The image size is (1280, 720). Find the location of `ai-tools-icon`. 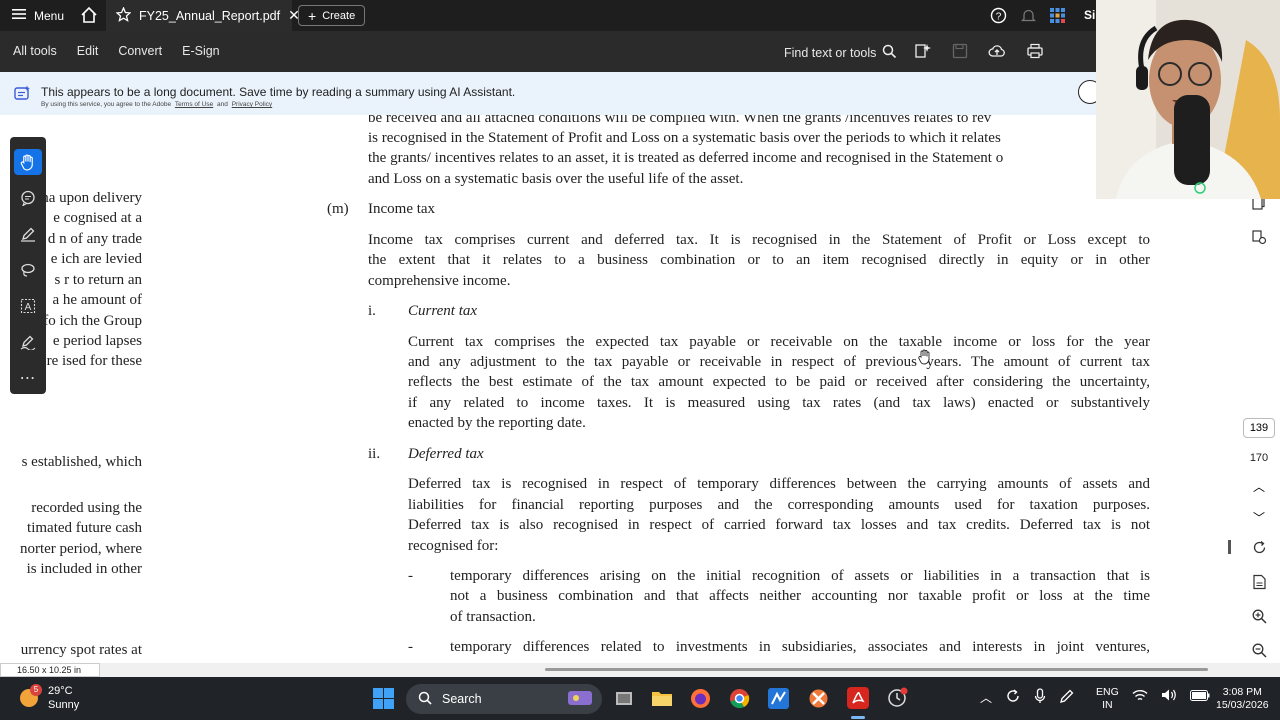

ai-tools-icon is located at coordinates (923, 52).